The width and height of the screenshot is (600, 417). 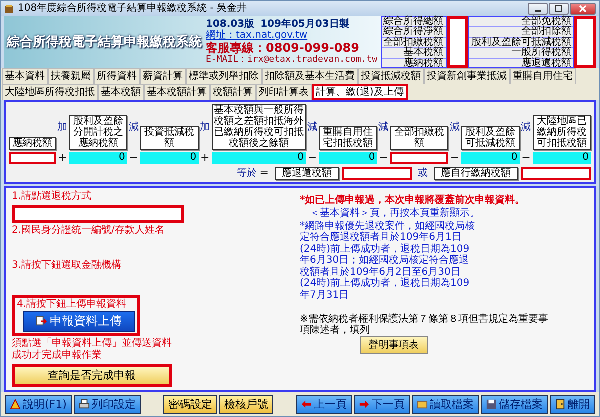 I want to click on maximize-button, so click(x=559, y=8).